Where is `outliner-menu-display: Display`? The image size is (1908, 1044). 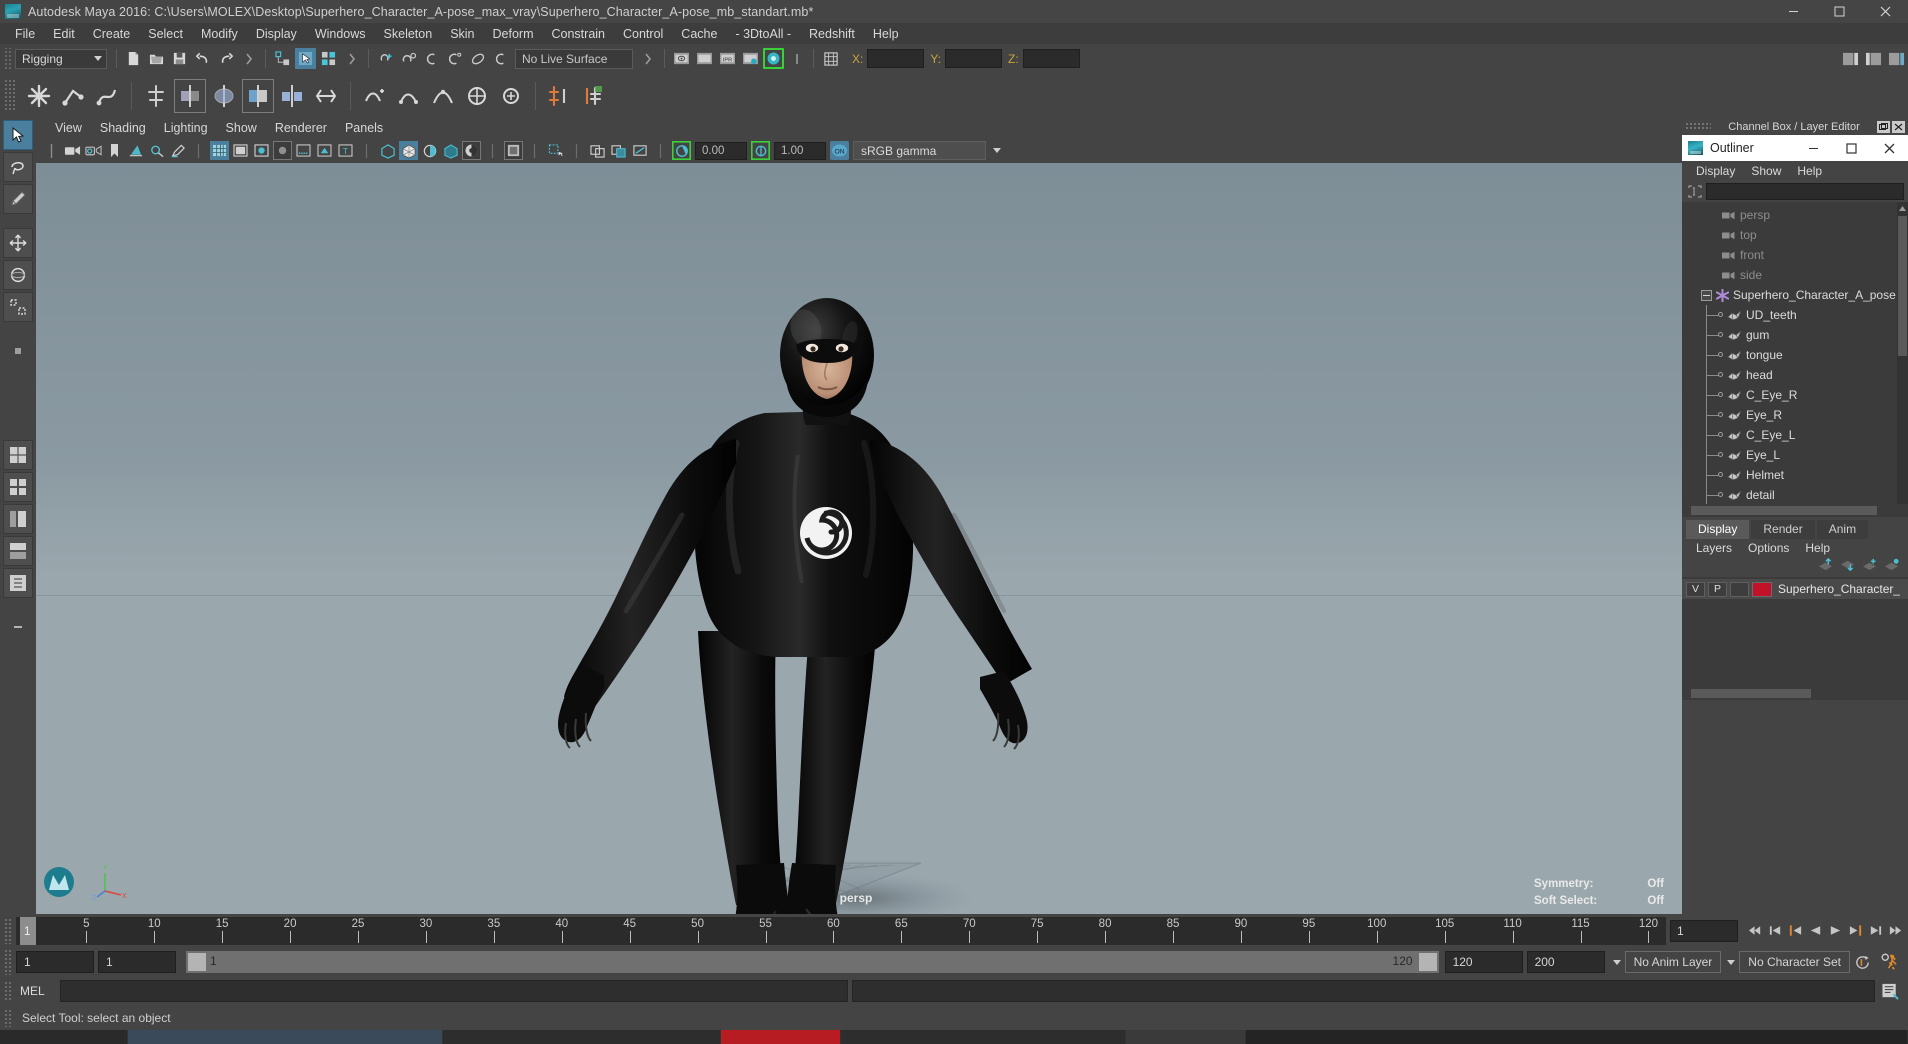
outliner-menu-display: Display is located at coordinates (1715, 171).